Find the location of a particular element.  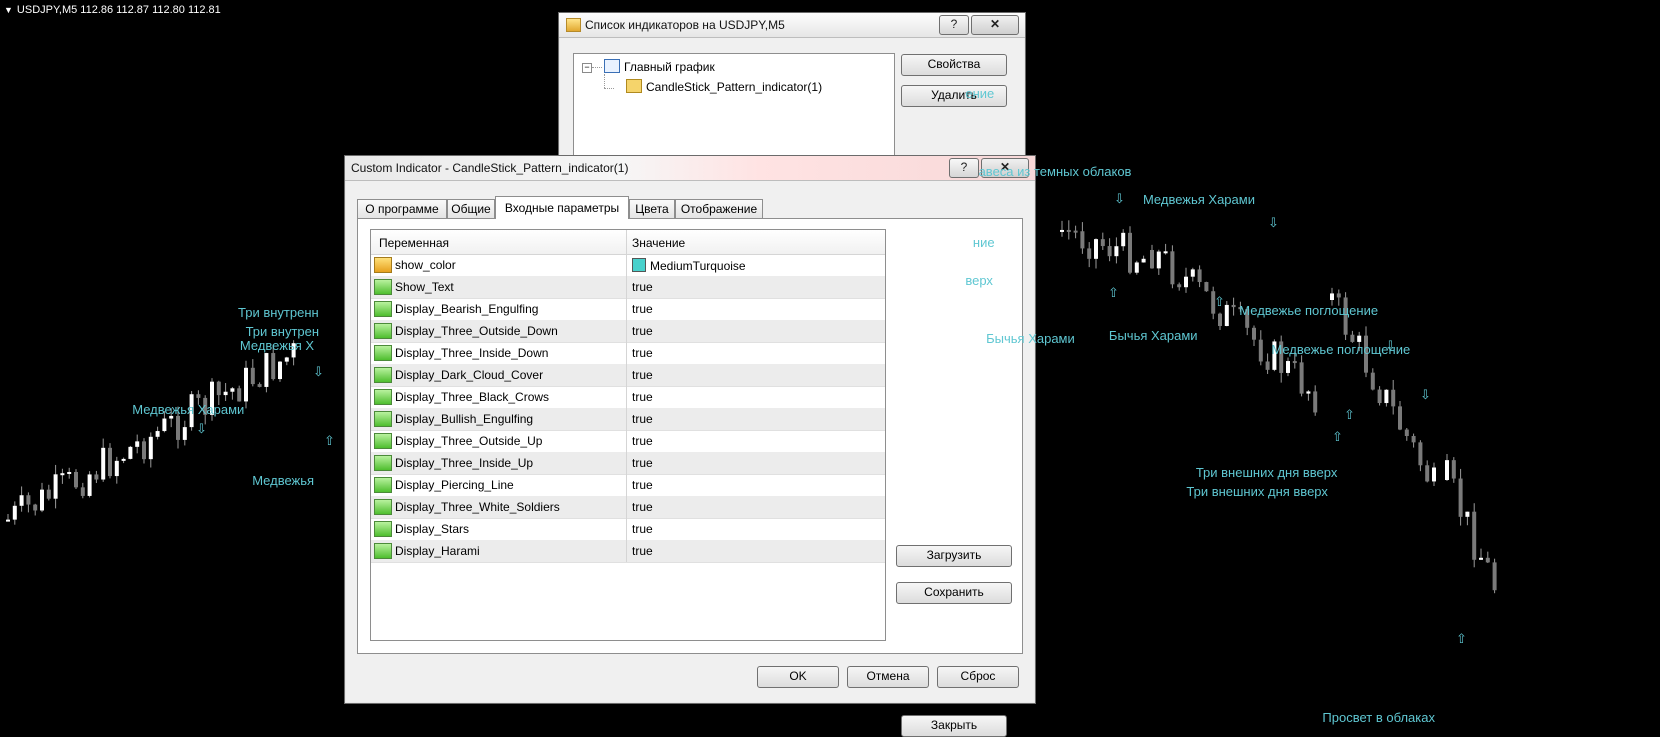

param-name: Display_Dark_Cloud_Cover is located at coordinates (469, 375).